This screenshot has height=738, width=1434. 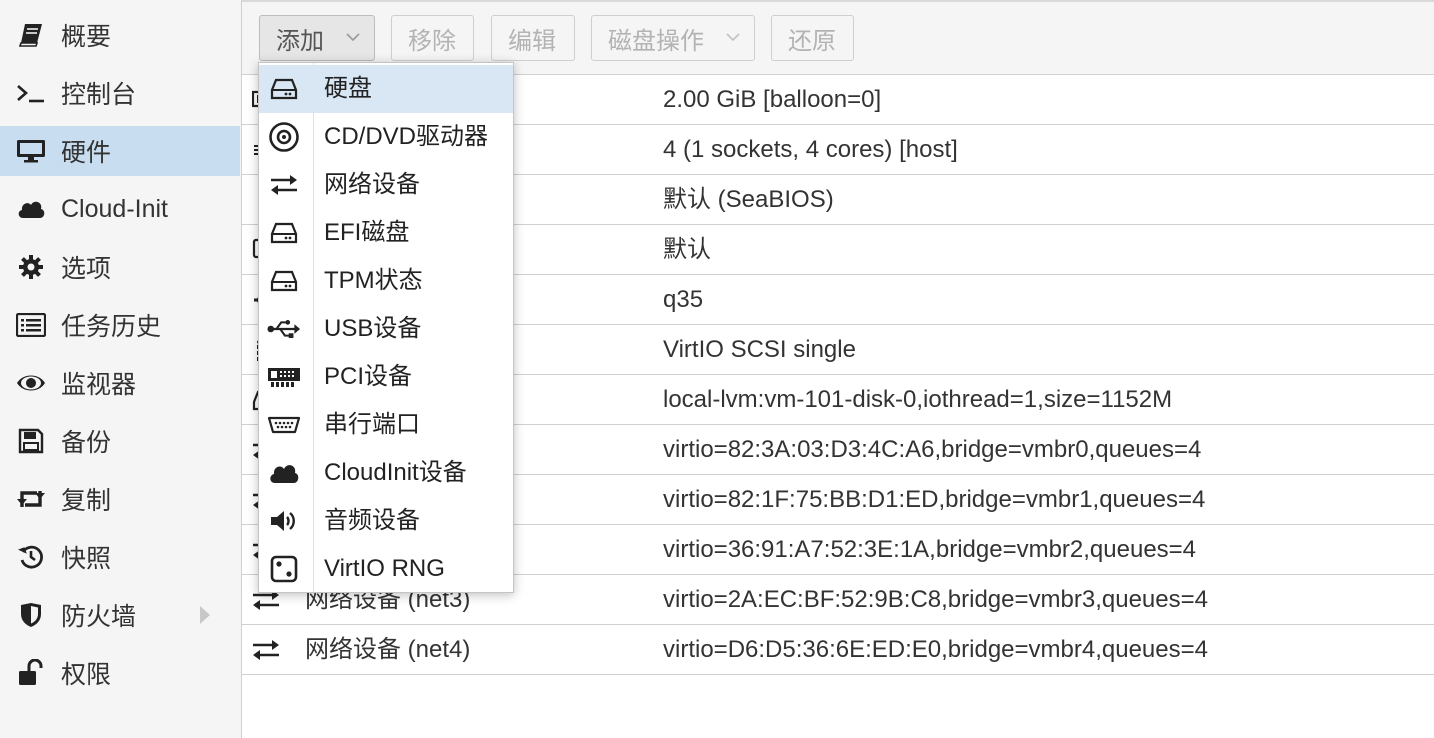 I want to click on menu-item-tpm-state: TPM状态, so click(x=386, y=281).